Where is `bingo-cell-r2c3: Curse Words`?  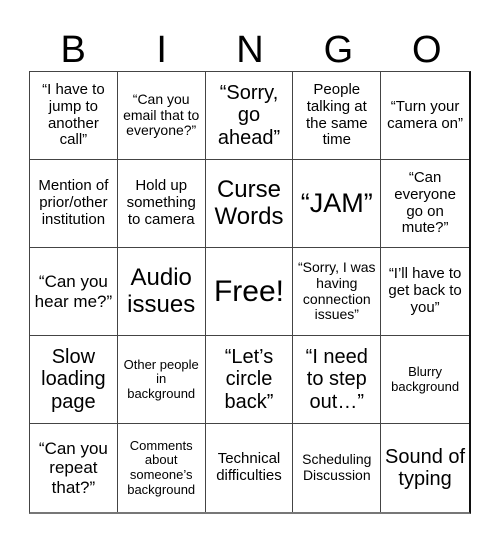
bingo-cell-r2c3: Curse Words is located at coordinates (249, 204).